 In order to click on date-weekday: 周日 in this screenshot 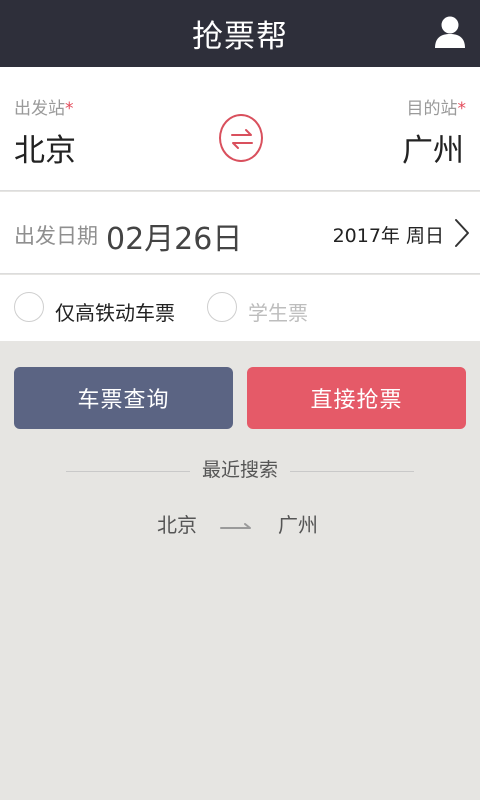, I will do `click(424, 236)`.